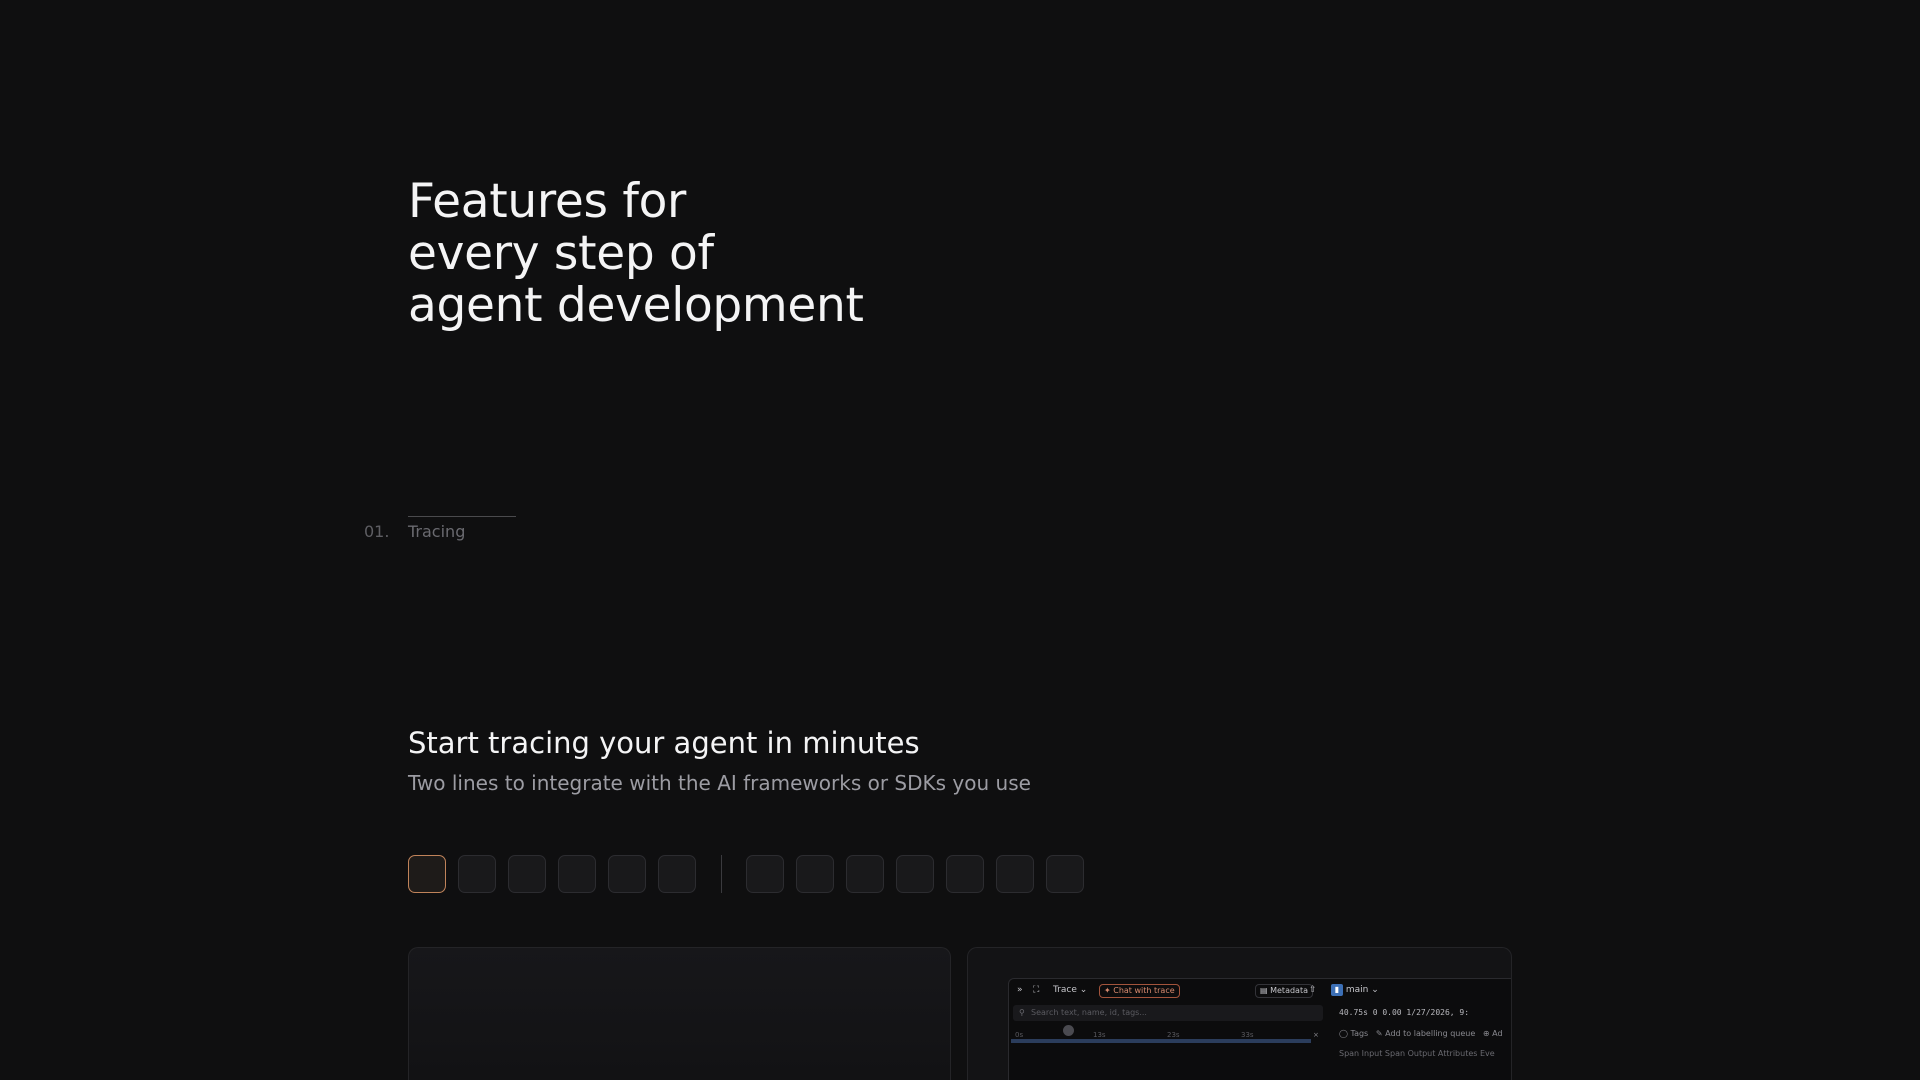 Image resolution: width=1920 pixels, height=1080 pixels. Describe the element at coordinates (1068, 1030) in the screenshot. I see `timeline-scrubber` at that location.